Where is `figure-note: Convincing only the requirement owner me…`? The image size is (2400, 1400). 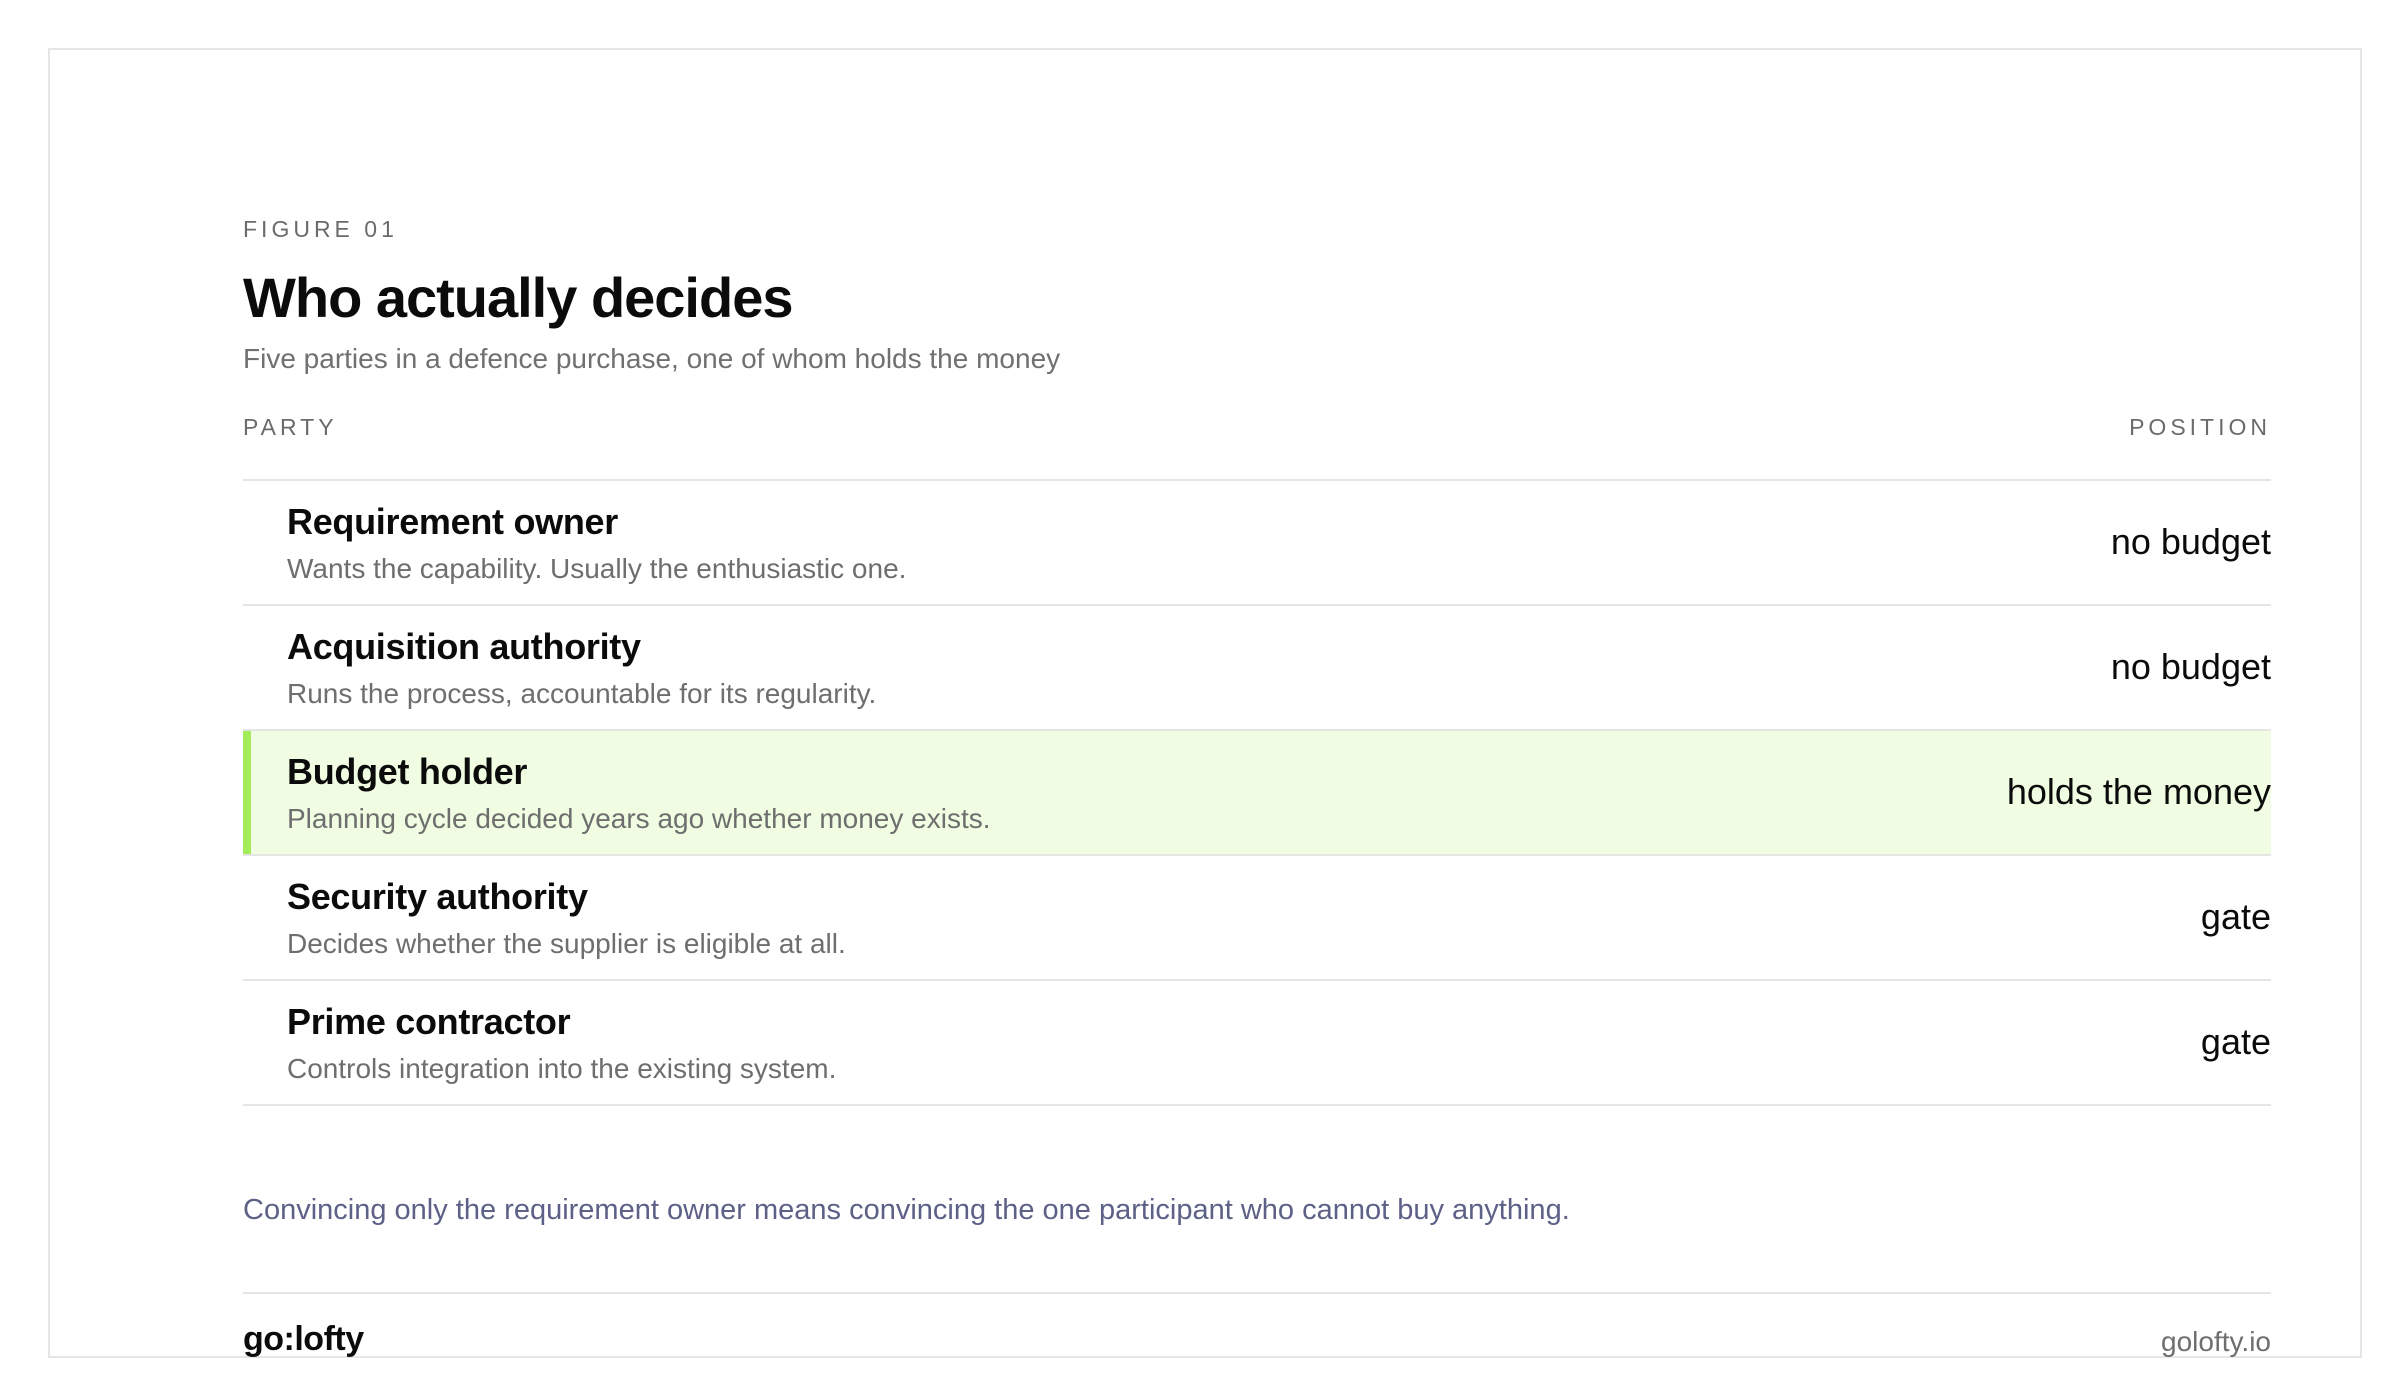
figure-note: Convincing only the requirement owner me… is located at coordinates (906, 1210).